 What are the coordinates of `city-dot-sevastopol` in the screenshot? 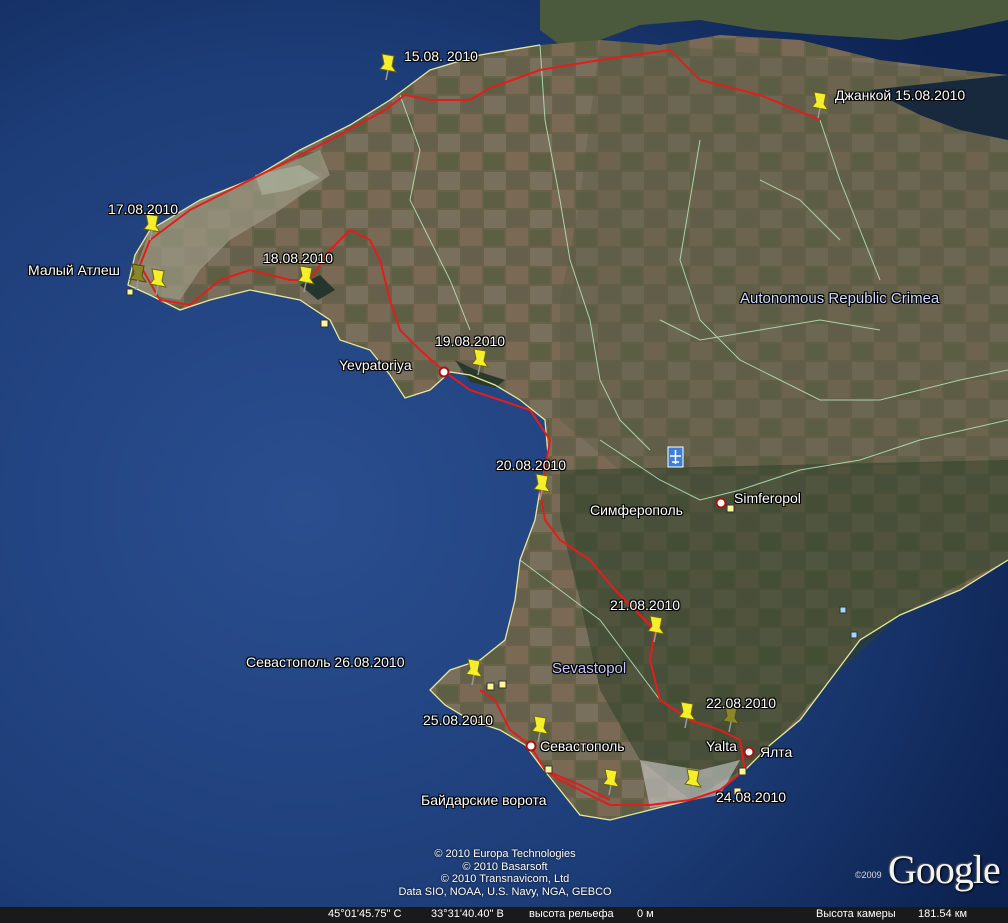 It's located at (531, 746).